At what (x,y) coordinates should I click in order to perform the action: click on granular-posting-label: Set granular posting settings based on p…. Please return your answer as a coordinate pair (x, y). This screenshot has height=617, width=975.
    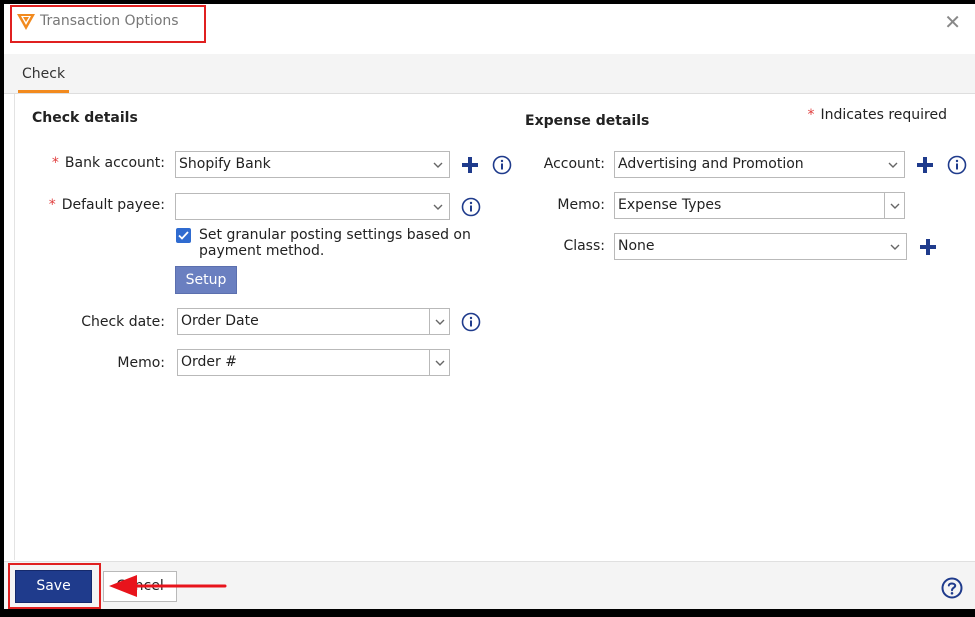
    Looking at the image, I should click on (335, 243).